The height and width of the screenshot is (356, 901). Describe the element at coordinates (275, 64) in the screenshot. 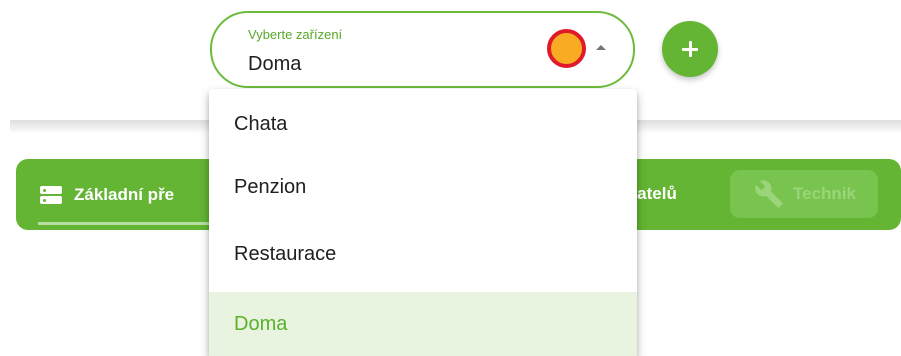

I see `device-select-value: Doma` at that location.